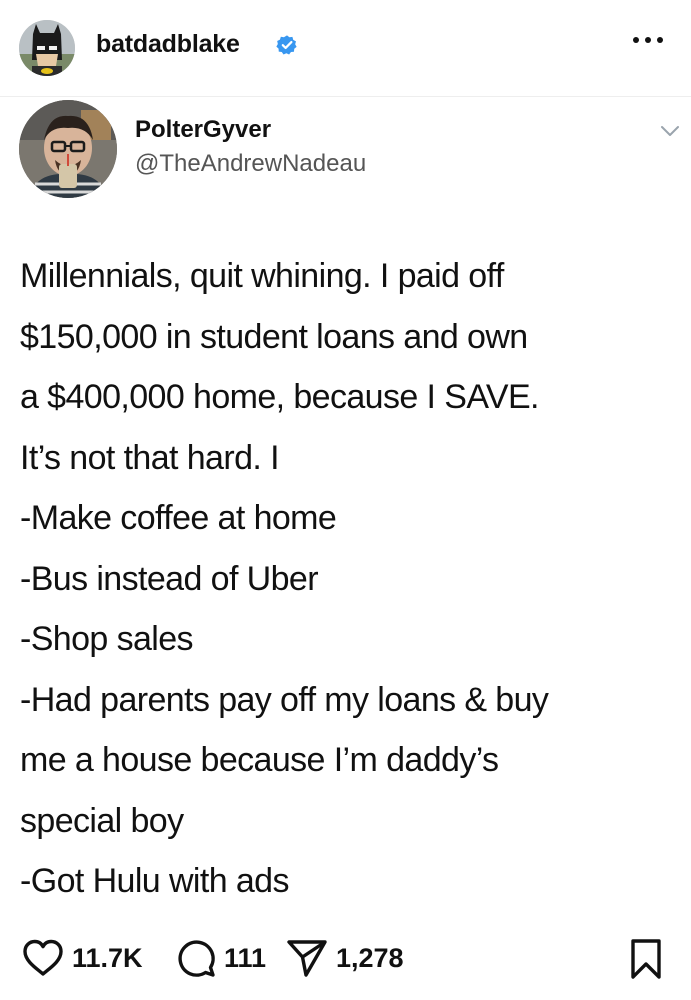  I want to click on chevron-down-icon, so click(670, 131).